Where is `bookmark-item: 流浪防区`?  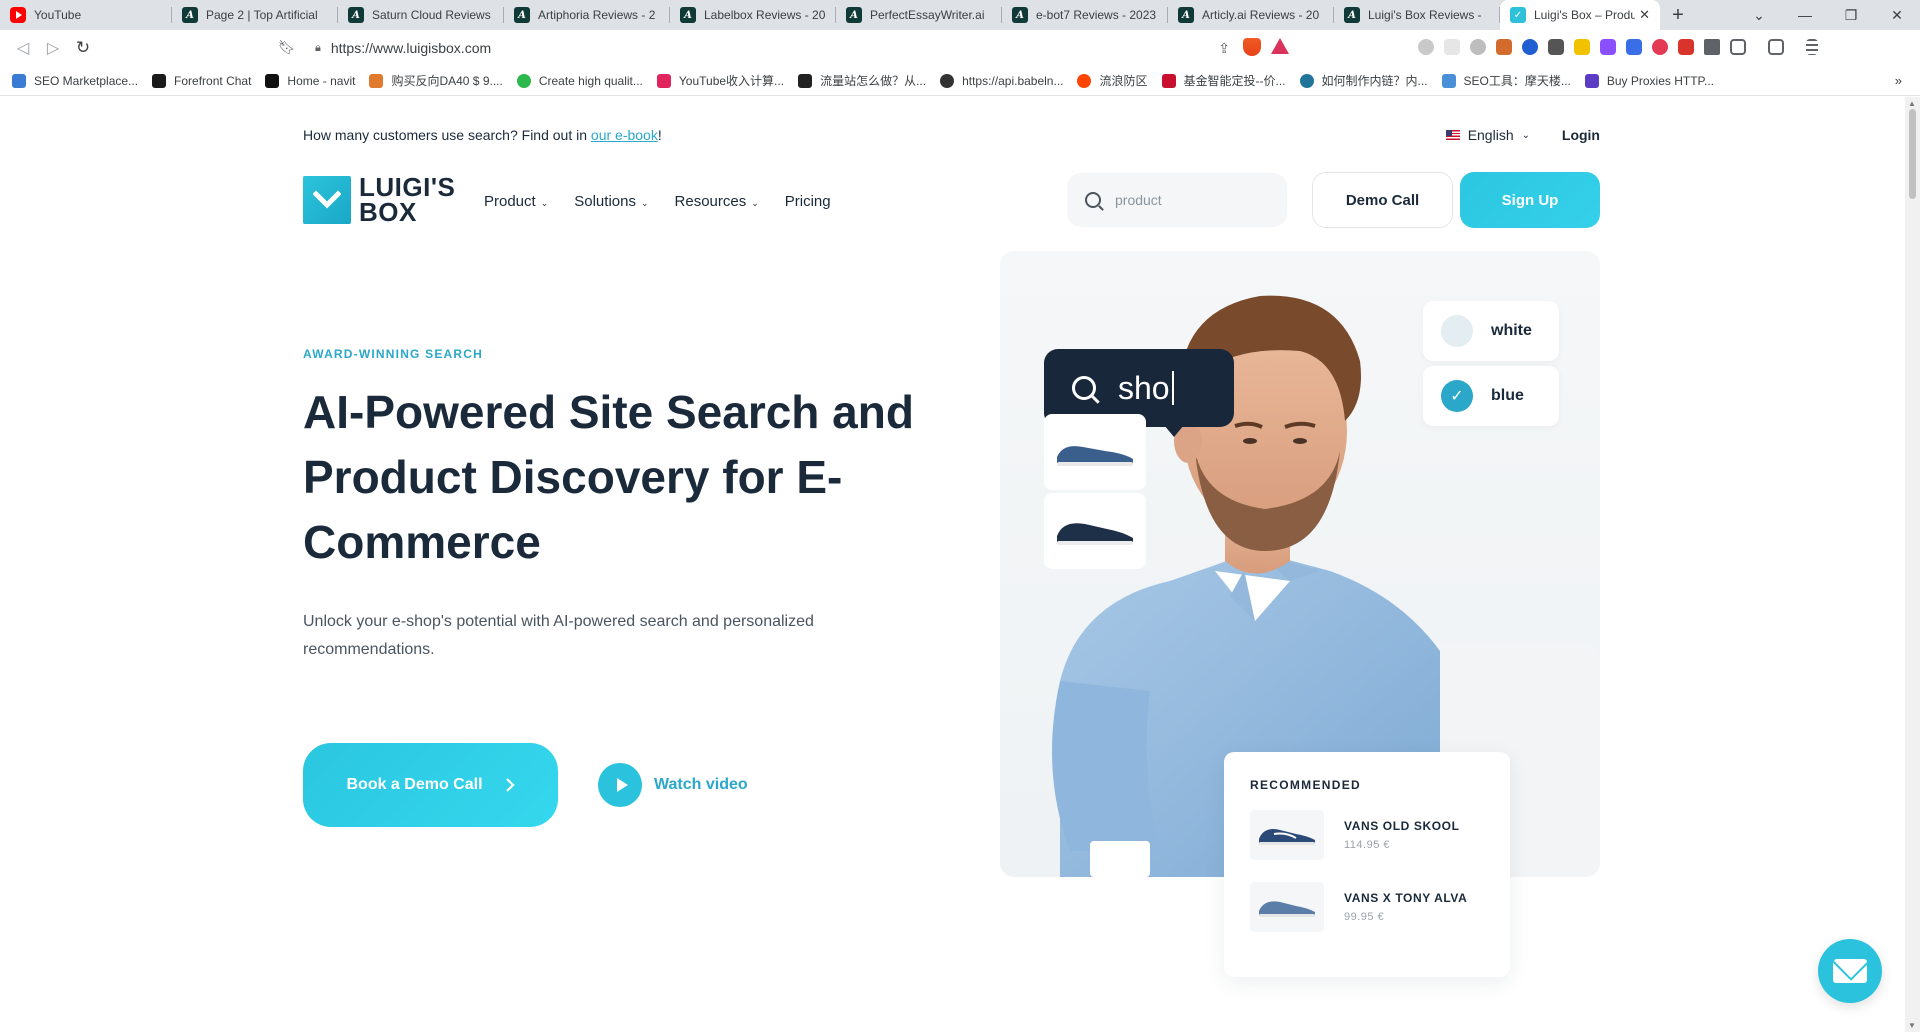 bookmark-item: 流浪防区 is located at coordinates (1112, 80).